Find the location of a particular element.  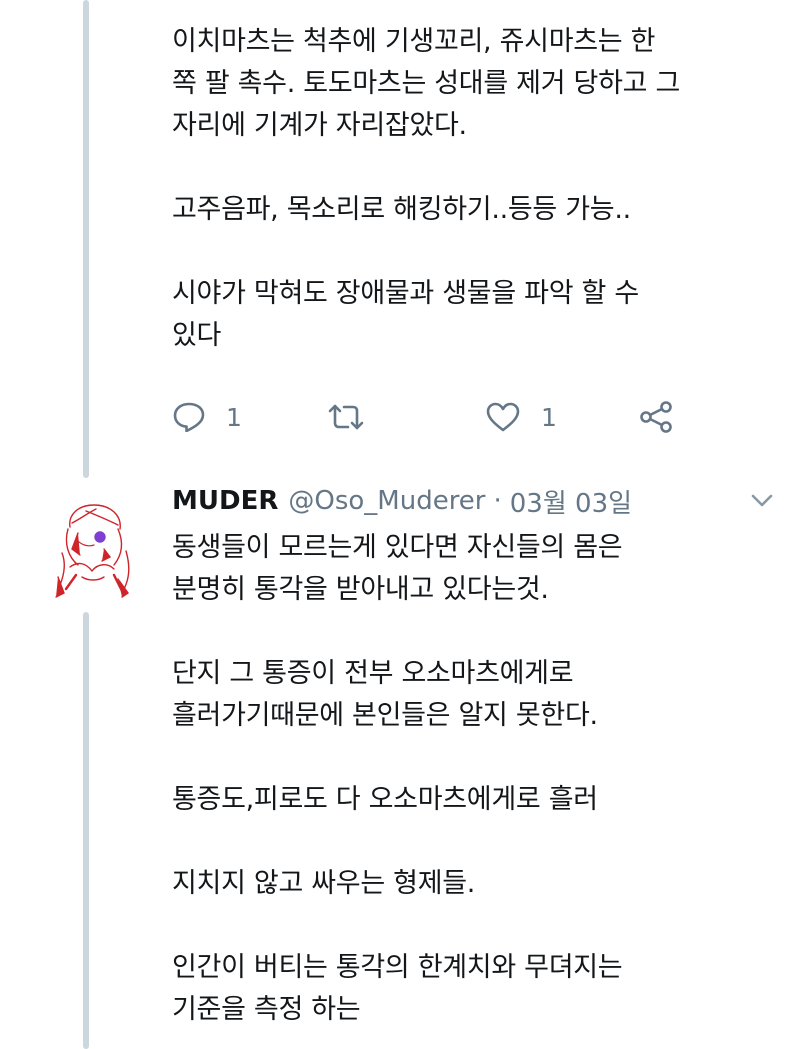

chevron-down-icon is located at coordinates (762, 504).